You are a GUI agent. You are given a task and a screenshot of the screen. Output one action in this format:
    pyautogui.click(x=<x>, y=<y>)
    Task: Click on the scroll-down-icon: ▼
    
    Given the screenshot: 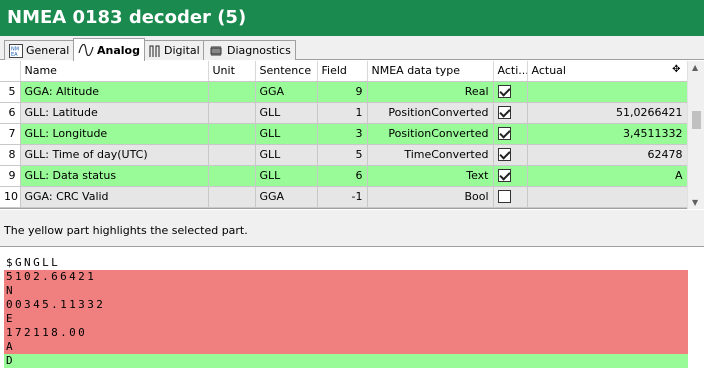 What is the action you would take?
    pyautogui.click(x=695, y=202)
    